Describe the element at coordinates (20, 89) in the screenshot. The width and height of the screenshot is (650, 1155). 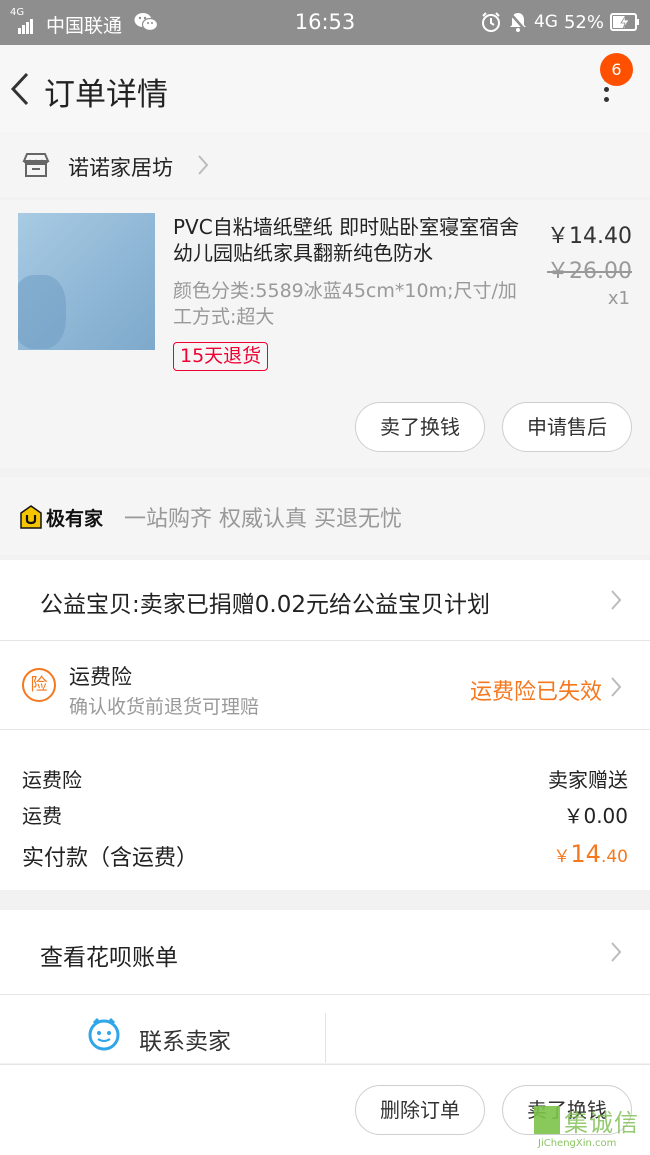
I see `back-icon` at that location.